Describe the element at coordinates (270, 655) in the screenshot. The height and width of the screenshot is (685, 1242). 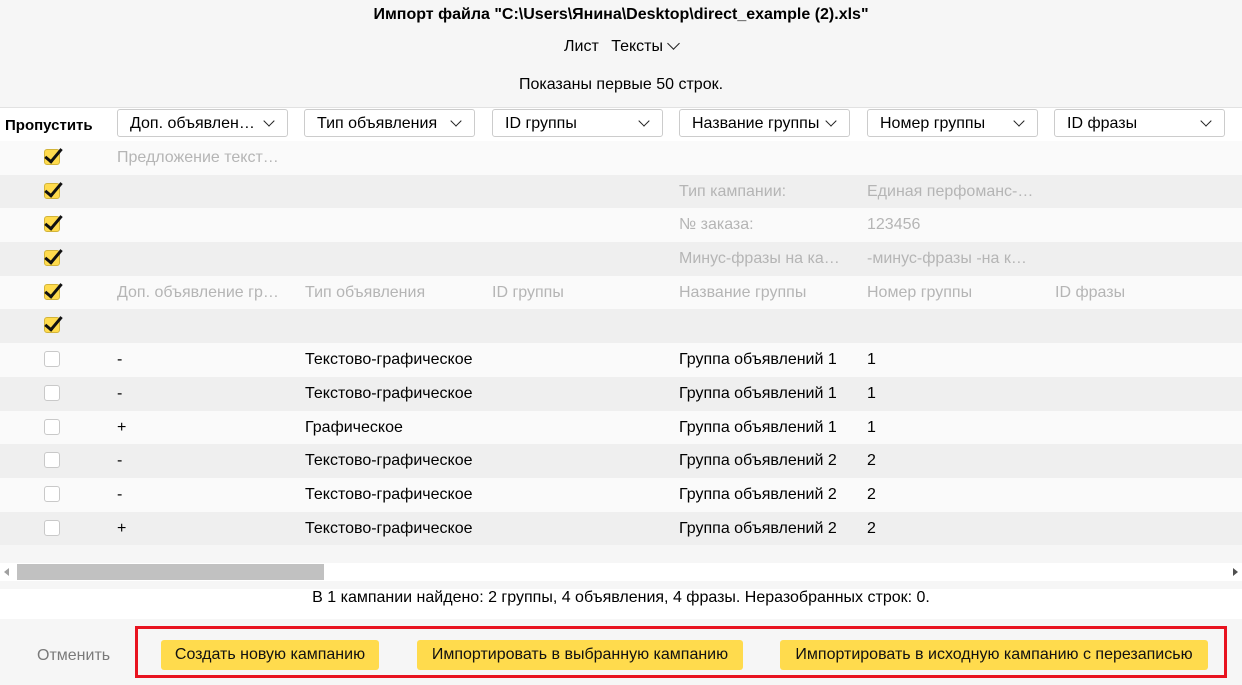
I see `create-new-campaign-button: Создать новую кампанию` at that location.